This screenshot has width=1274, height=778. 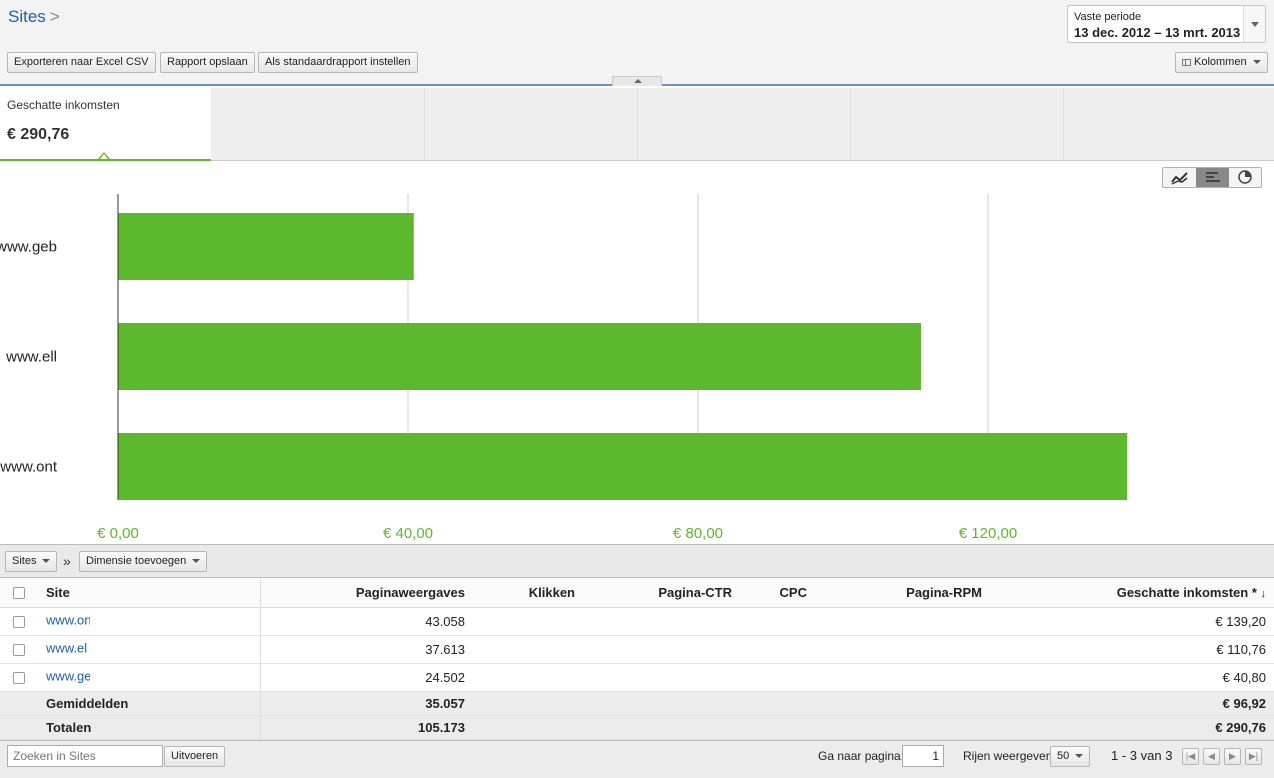 I want to click on next-page-icon: ▶, so click(x=1232, y=756).